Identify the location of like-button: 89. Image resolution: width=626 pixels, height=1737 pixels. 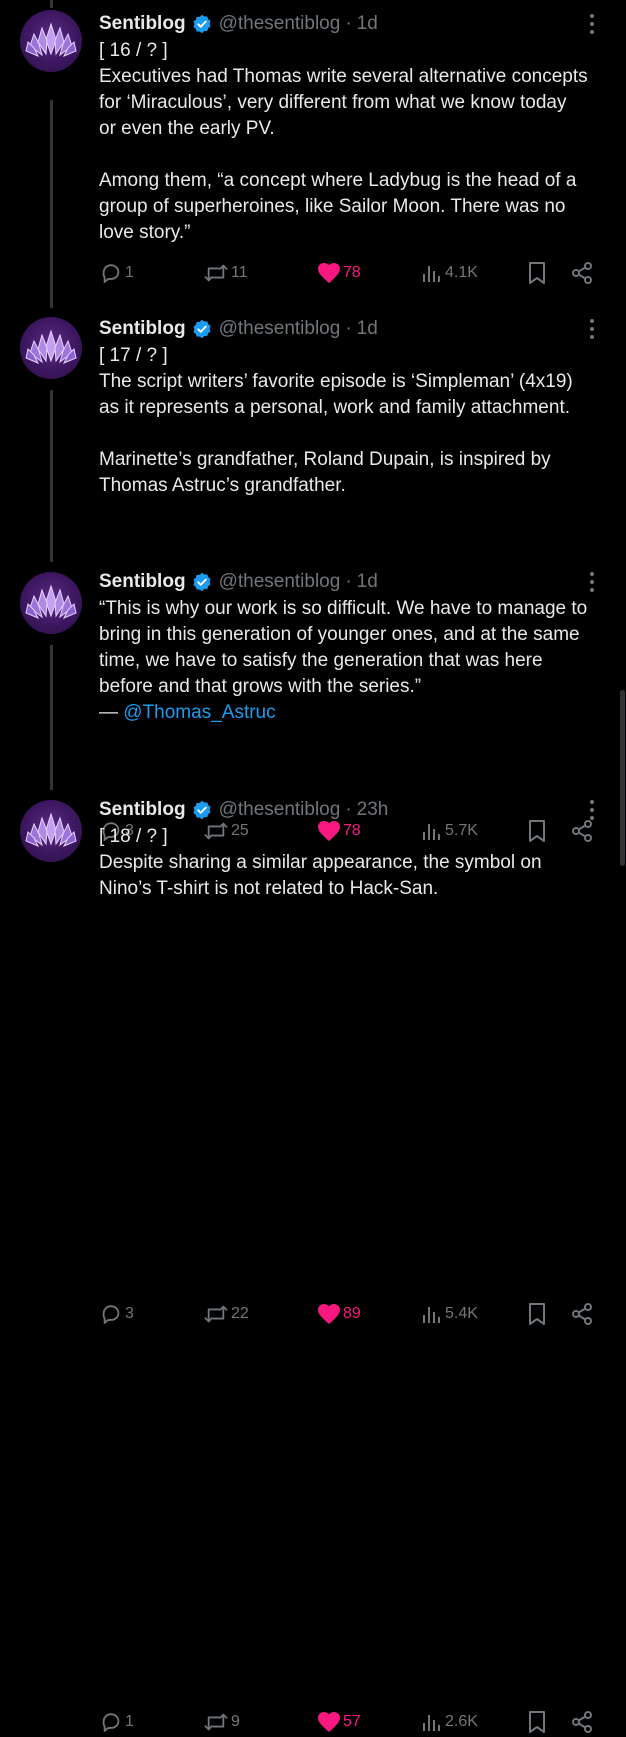
(339, 1314).